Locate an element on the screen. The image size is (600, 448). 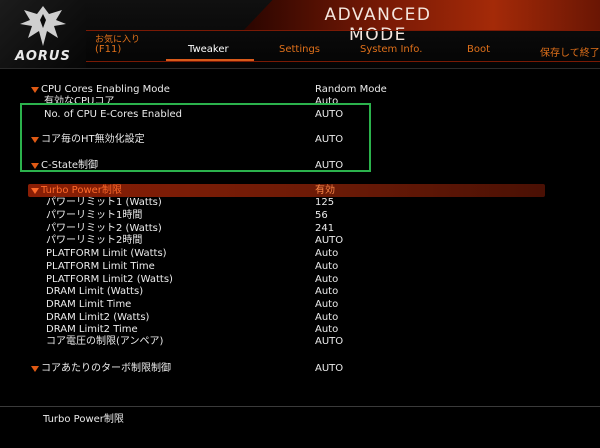
mode-title: ADVANCED MODE is located at coordinates (378, 25).